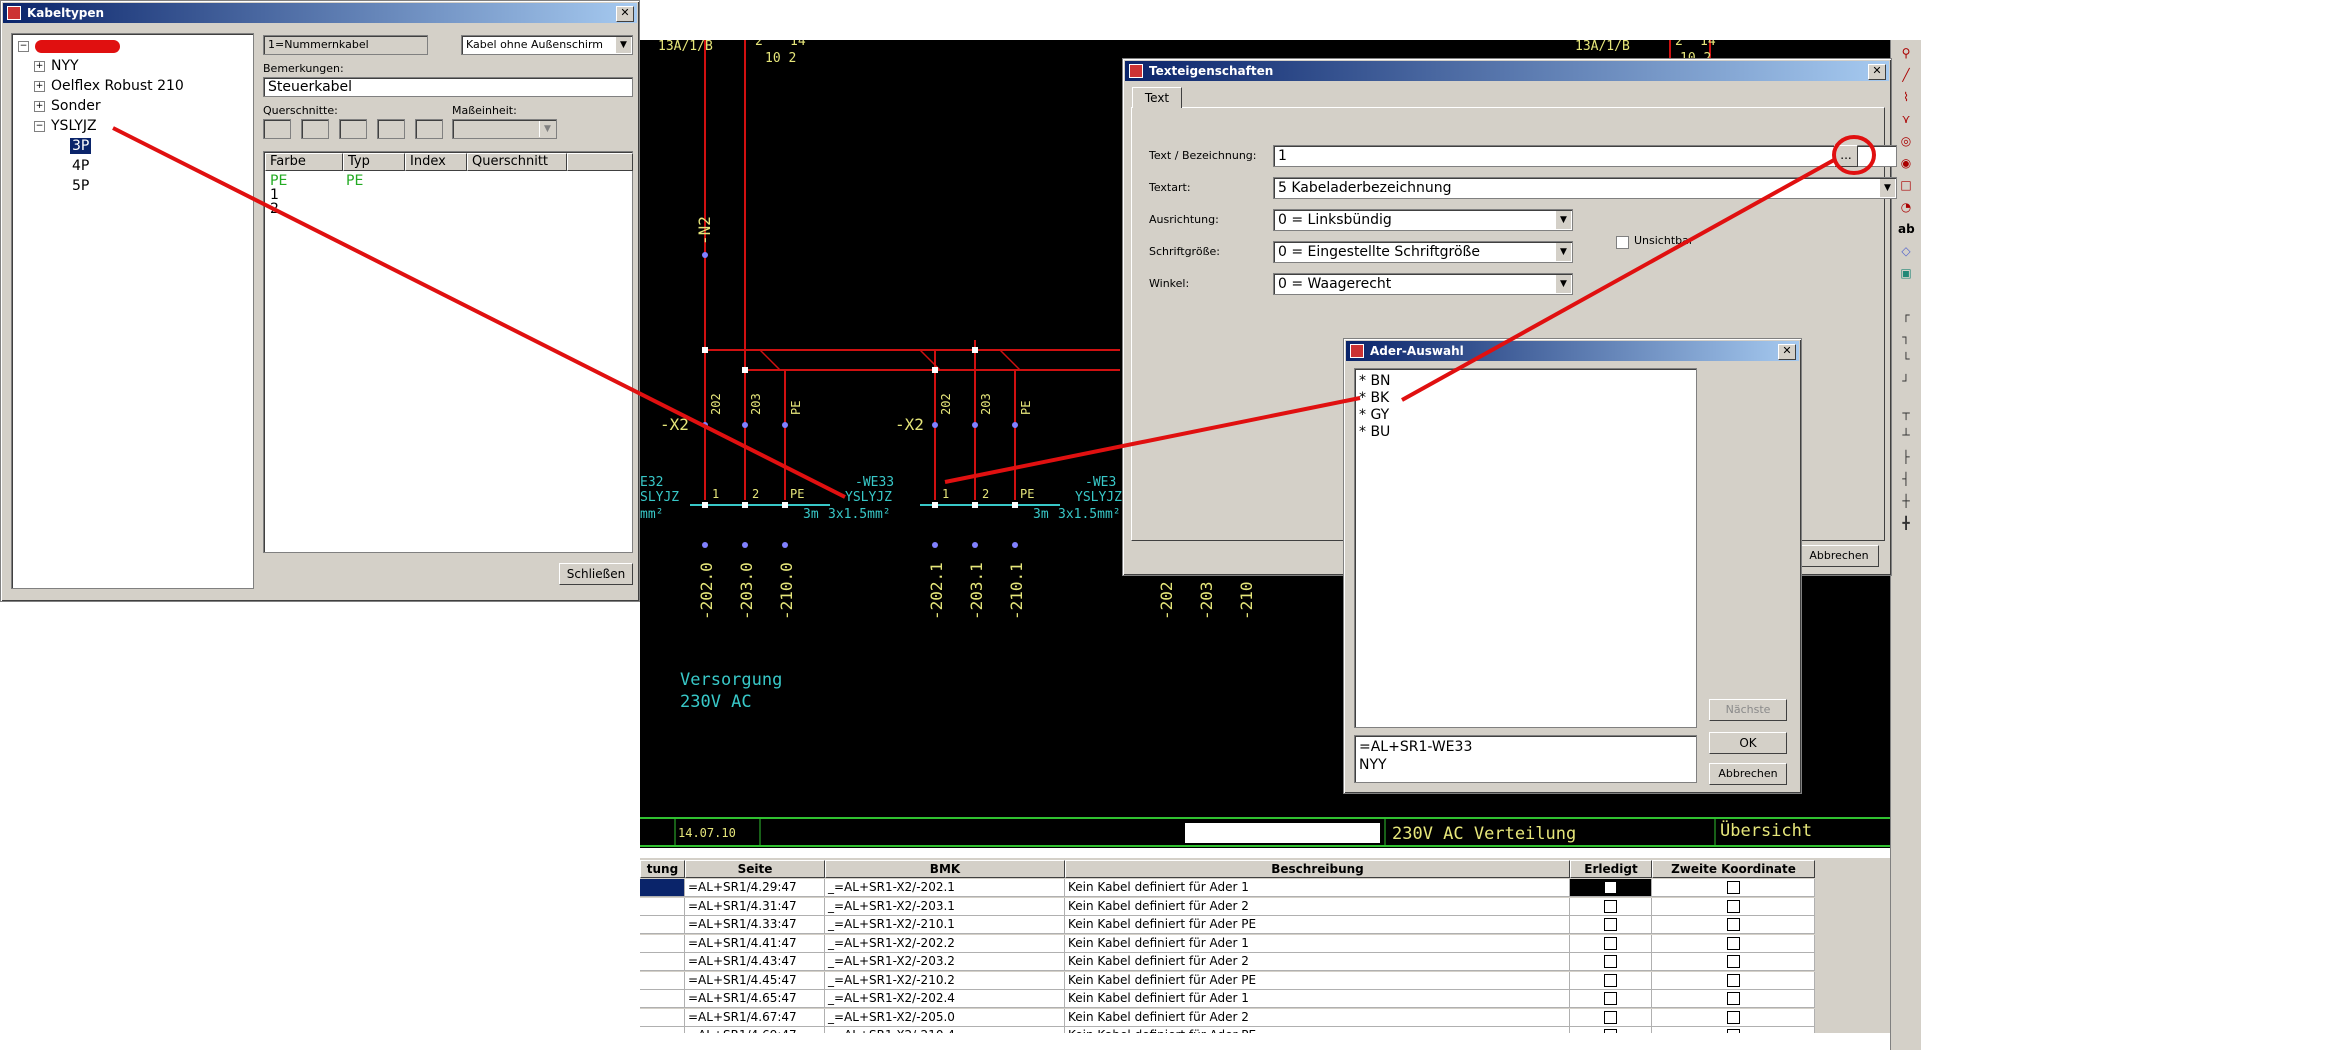 This screenshot has height=1050, width=2325. I want to click on core-list-item: * BK, so click(1525, 398).